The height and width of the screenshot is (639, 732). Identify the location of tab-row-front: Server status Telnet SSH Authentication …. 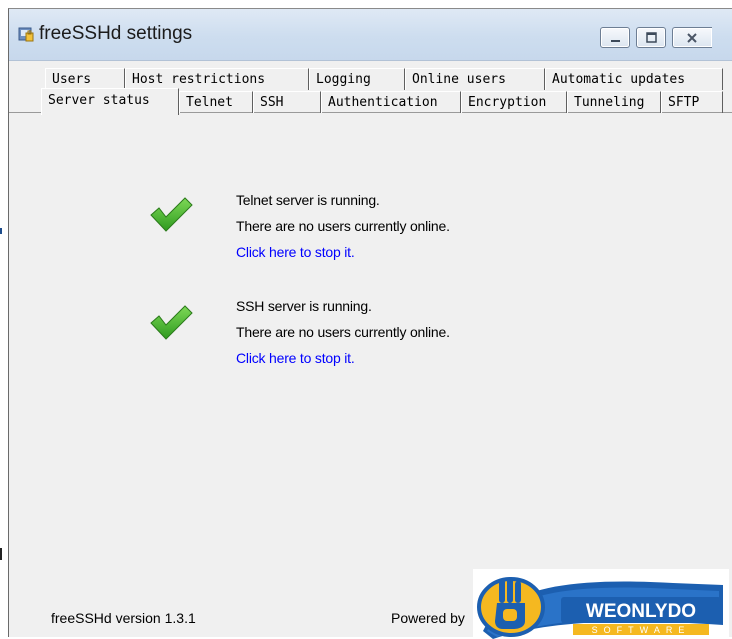
(370, 101).